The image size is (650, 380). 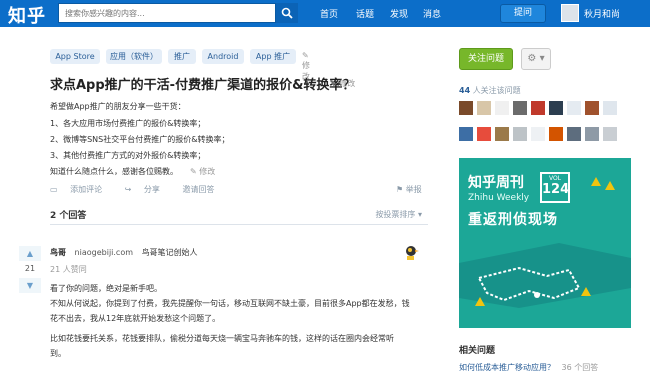 I want to click on tag-app-store: App Store, so click(x=75, y=56).